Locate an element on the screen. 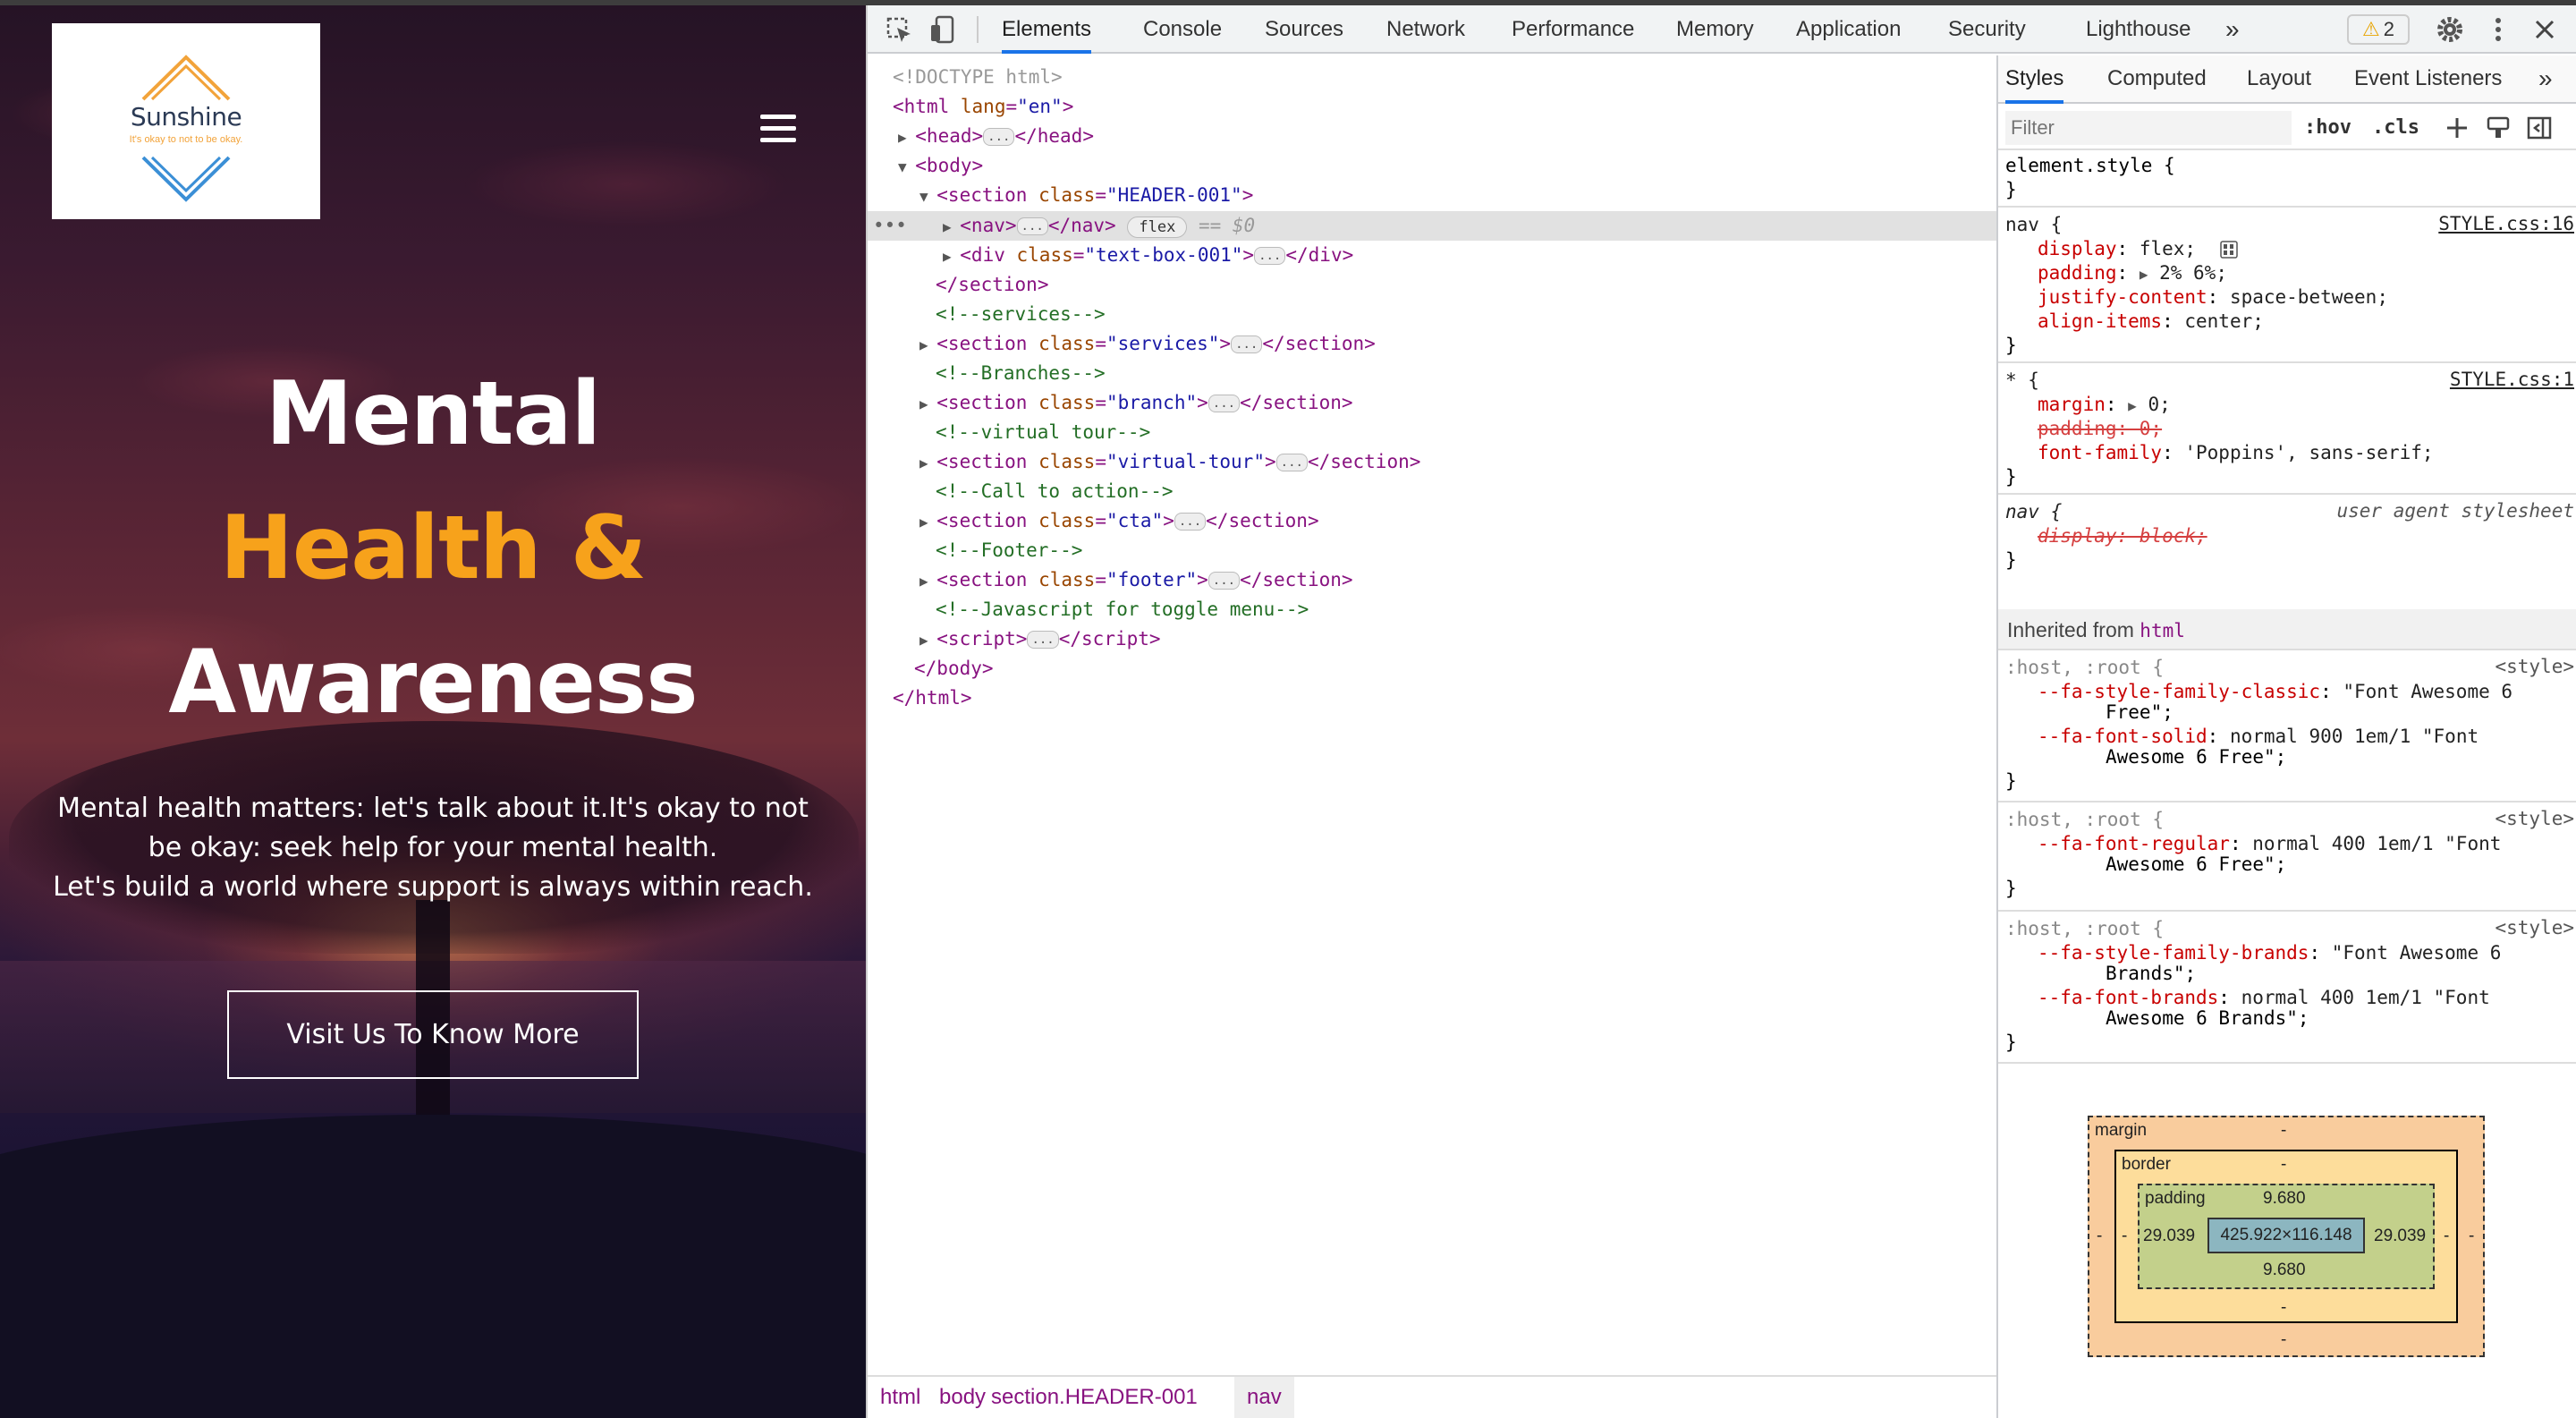 The width and height of the screenshot is (2576, 1418). tab-performance: Performance is located at coordinates (1573, 29).